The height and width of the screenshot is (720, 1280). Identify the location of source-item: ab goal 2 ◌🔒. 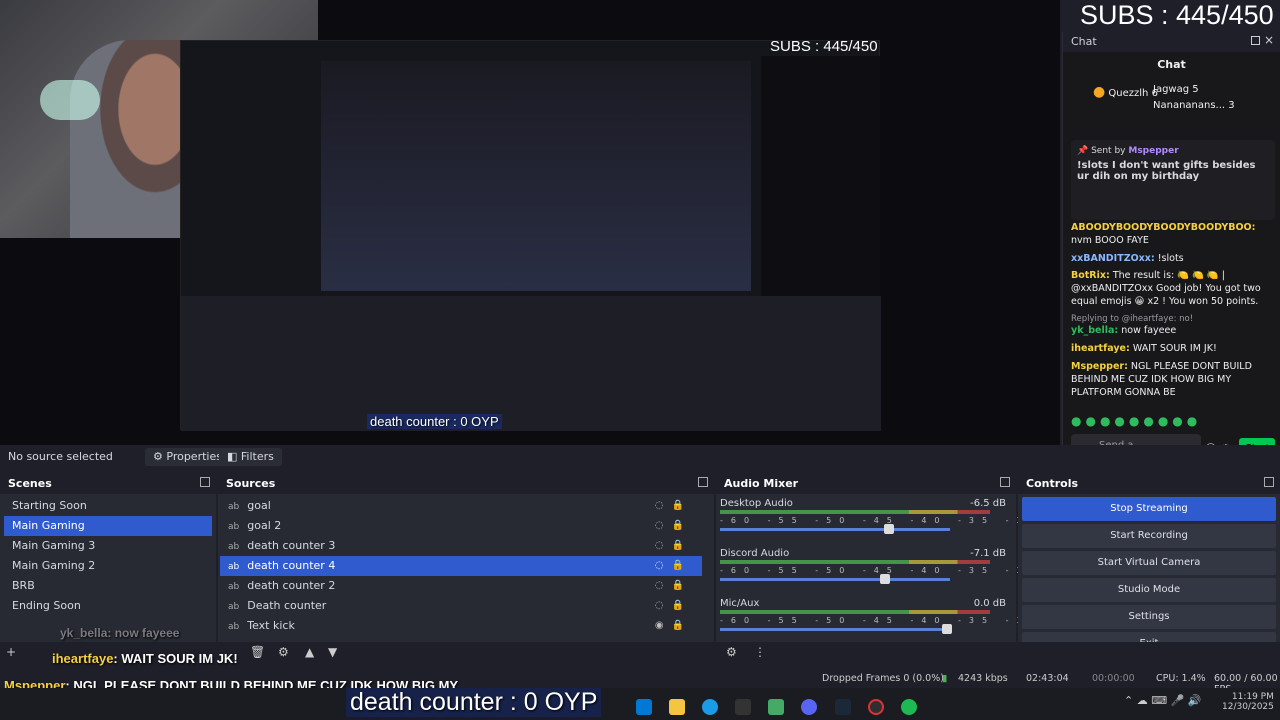
(461, 526).